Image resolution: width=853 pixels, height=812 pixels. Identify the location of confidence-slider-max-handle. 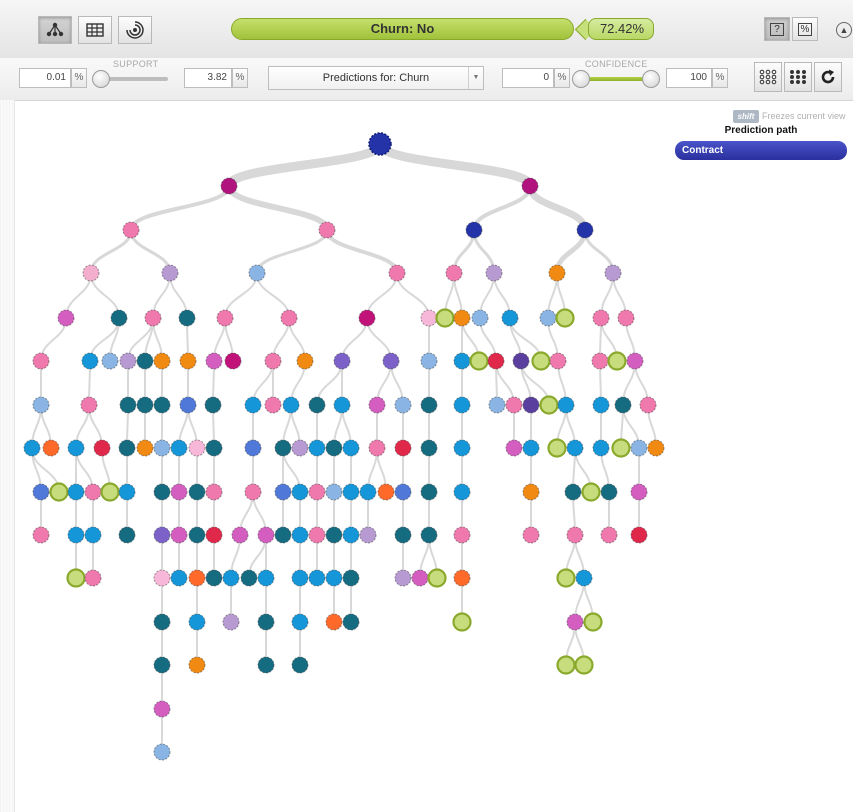
(651, 79).